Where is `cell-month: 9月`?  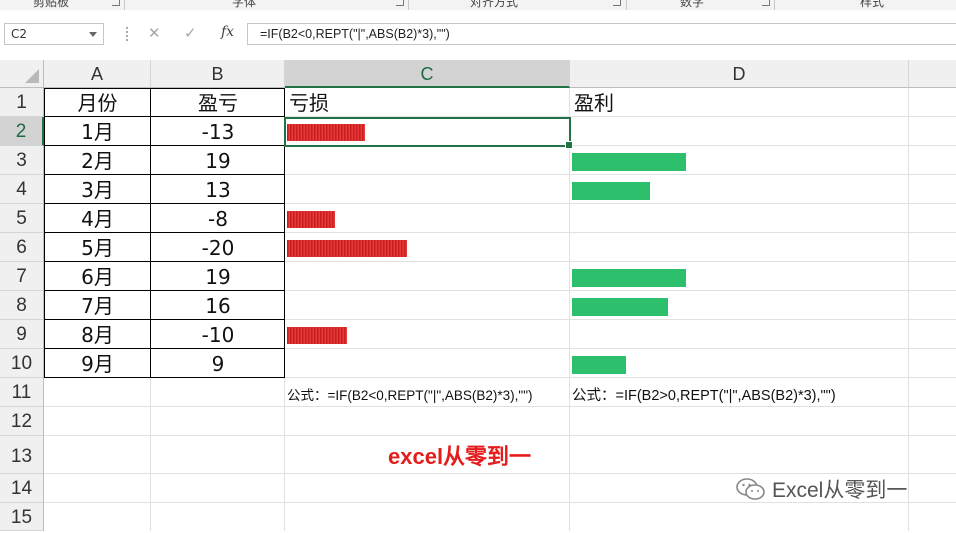
cell-month: 9月 is located at coordinates (97, 363).